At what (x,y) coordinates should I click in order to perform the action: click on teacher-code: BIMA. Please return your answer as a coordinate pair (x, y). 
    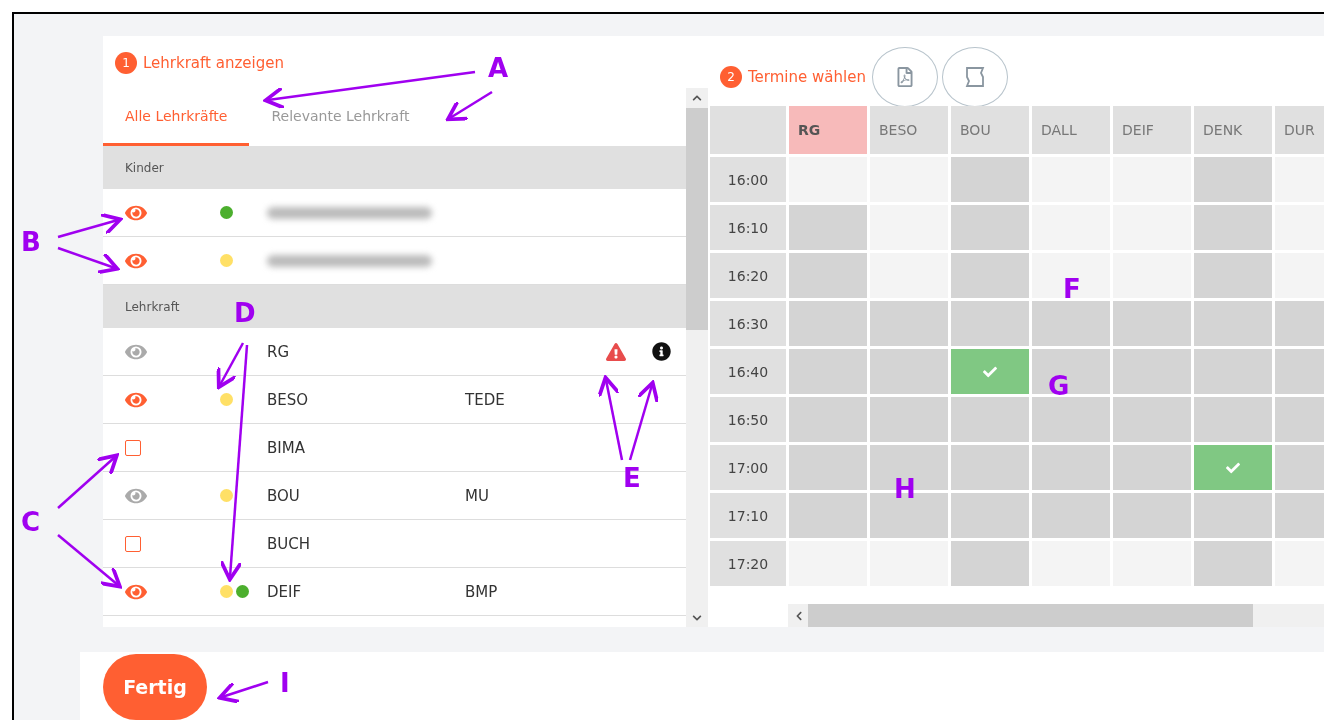
    Looking at the image, I should click on (286, 447).